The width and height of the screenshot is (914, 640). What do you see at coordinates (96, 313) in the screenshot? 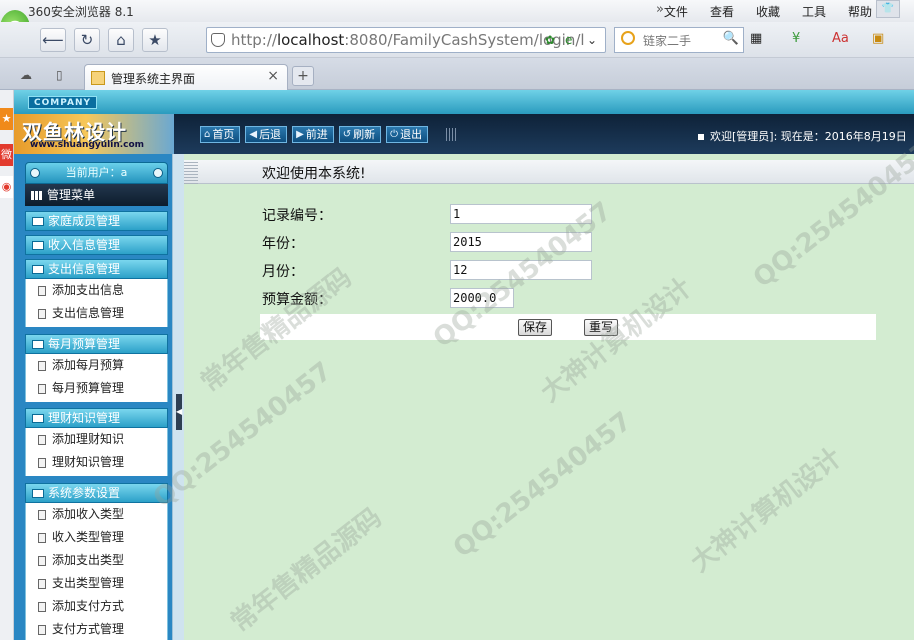
I see `sidebar-item-manage-expense: 支出信息管理` at bounding box center [96, 313].